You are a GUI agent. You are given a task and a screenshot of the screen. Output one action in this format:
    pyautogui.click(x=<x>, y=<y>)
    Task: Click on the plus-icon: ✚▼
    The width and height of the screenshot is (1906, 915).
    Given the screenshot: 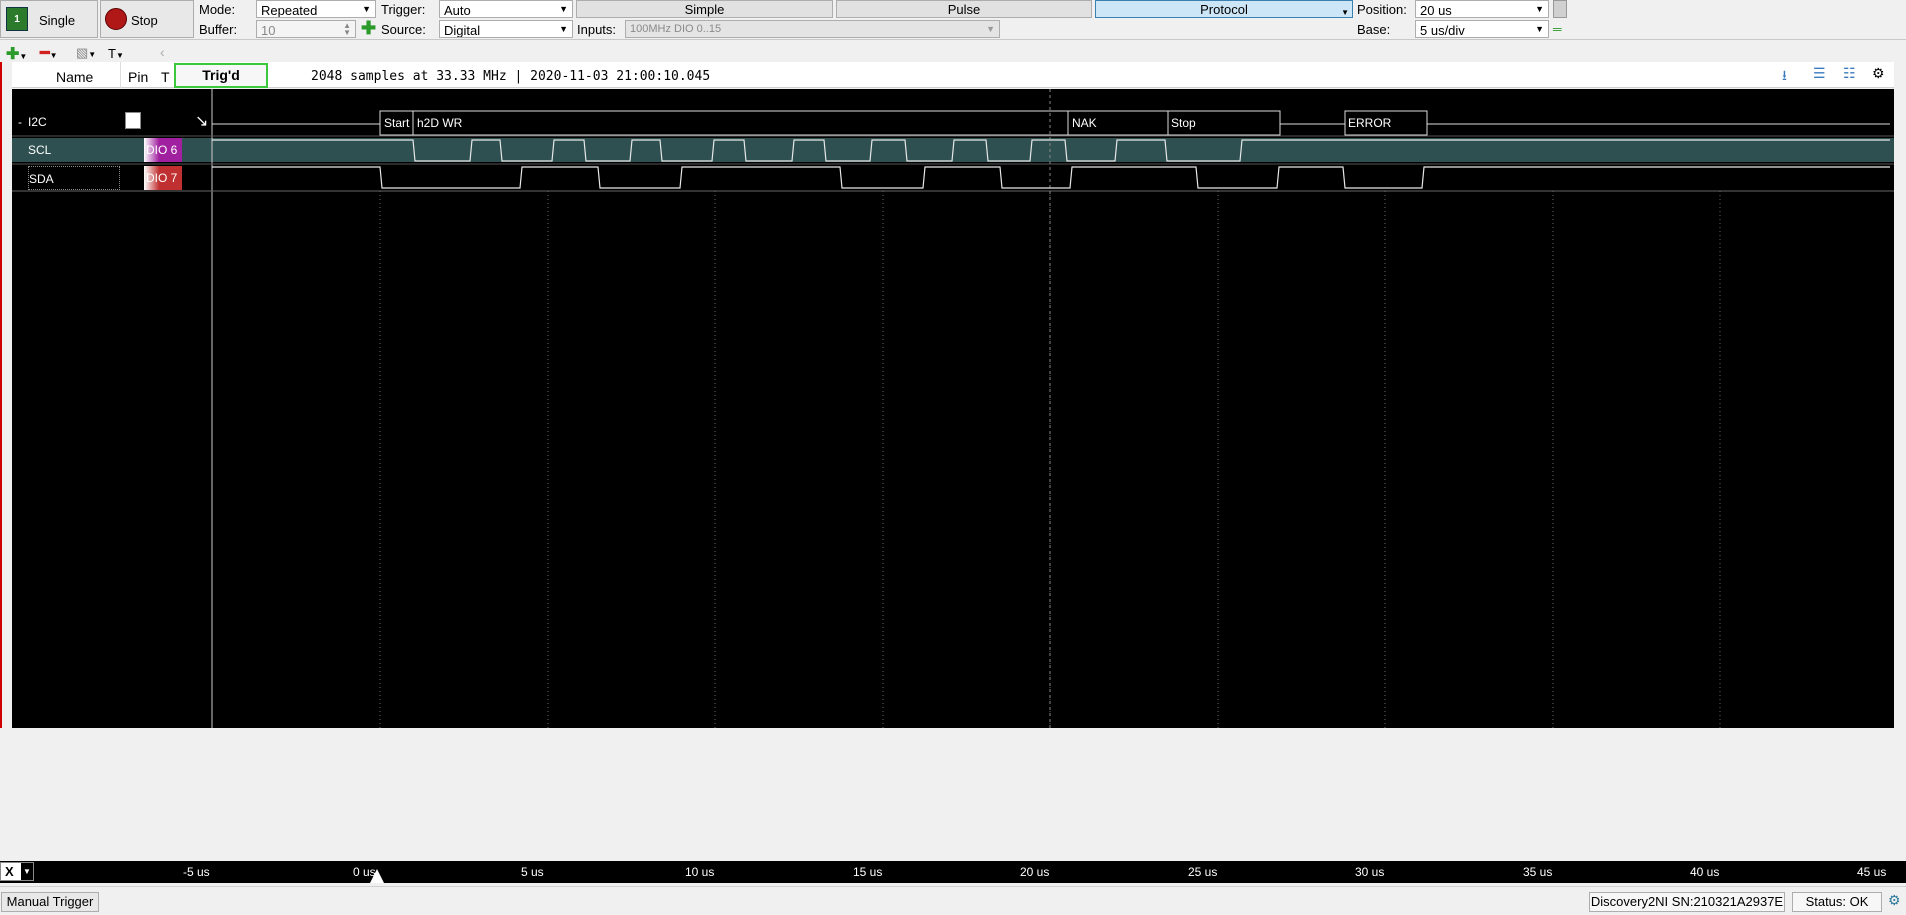 What is the action you would take?
    pyautogui.click(x=16, y=54)
    